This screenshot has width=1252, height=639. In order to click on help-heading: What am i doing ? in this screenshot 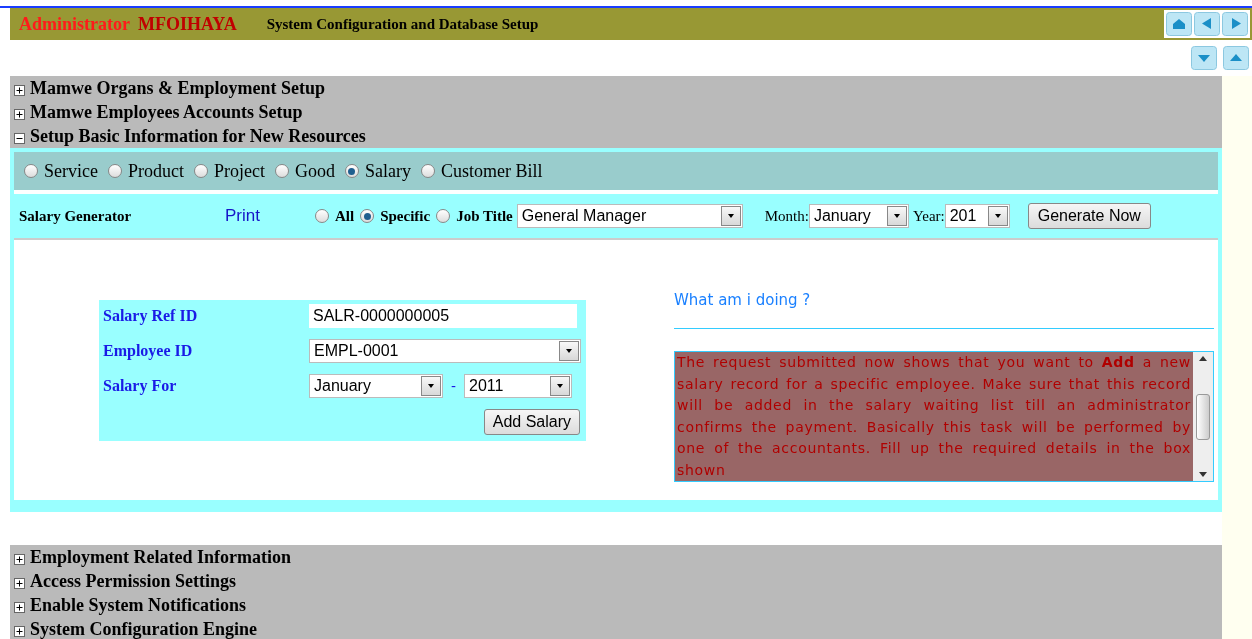, I will do `click(742, 300)`.